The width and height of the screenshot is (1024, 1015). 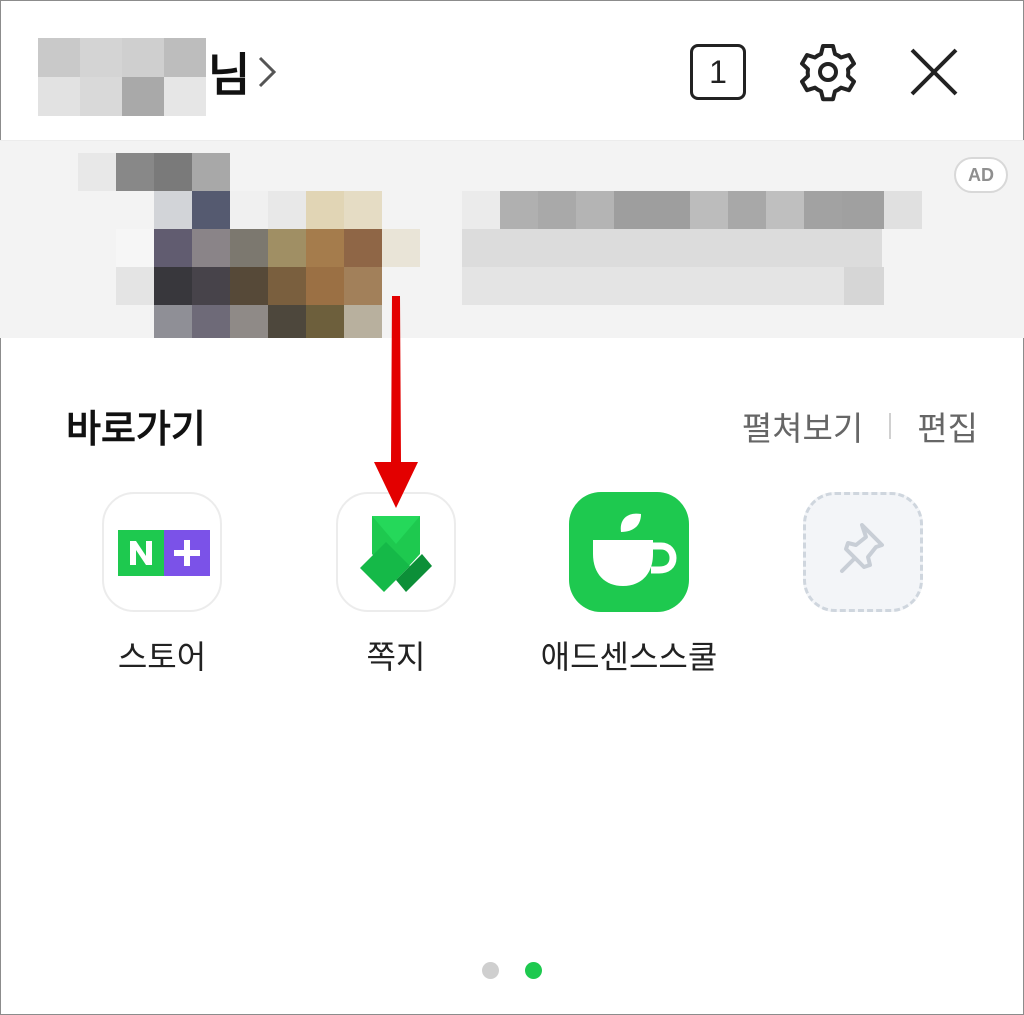 What do you see at coordinates (136, 429) in the screenshot?
I see `shortcuts-title: 바로가기` at bounding box center [136, 429].